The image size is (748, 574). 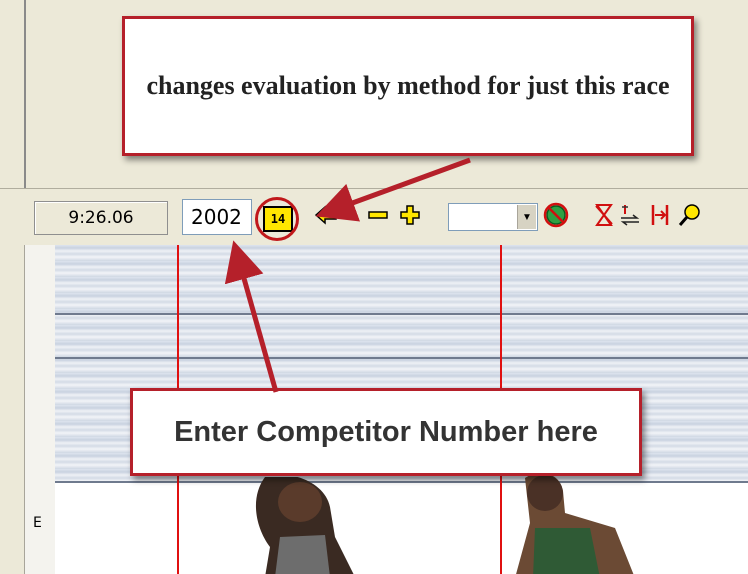 I want to click on swap-button, so click(x=630, y=215).